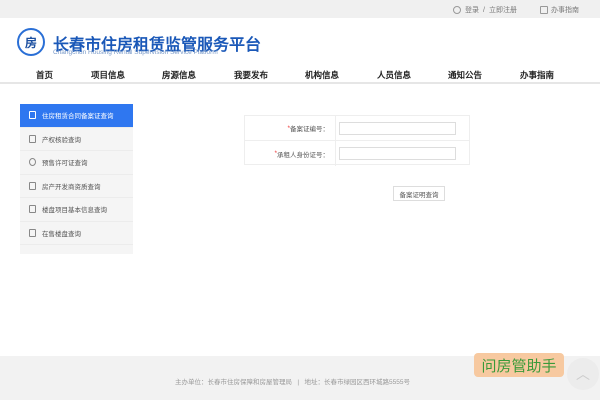  I want to click on main-nav: 首页 项目信息 房源信息 我要发布 机构信息 人员信息 通知公告 办事指南, so click(300, 75).